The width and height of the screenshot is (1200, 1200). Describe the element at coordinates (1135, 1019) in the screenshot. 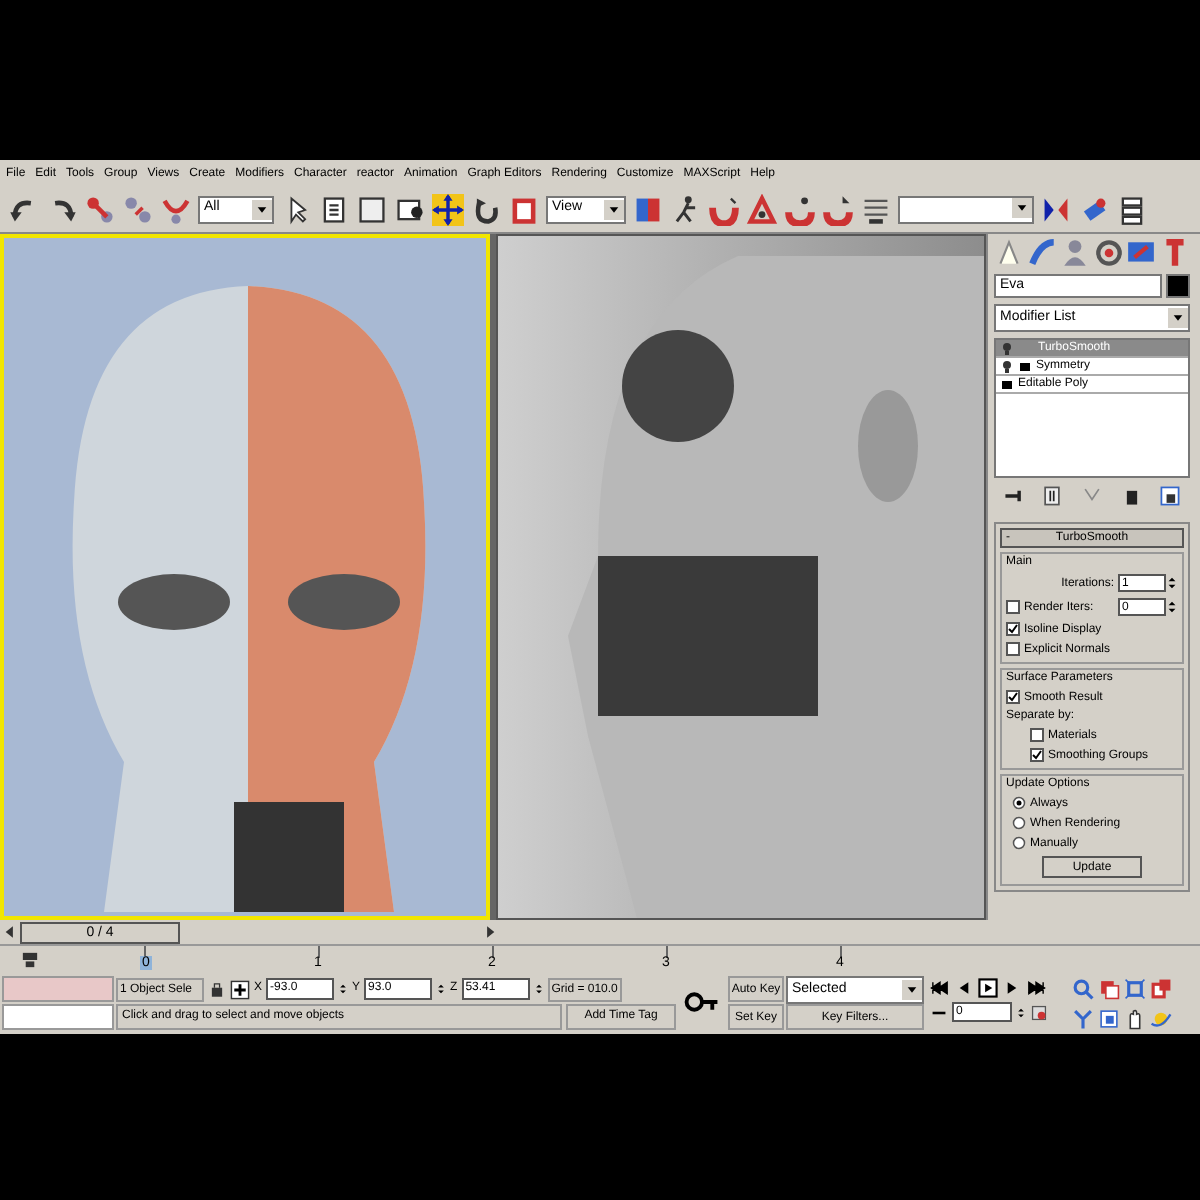

I see `pan-icon` at that location.